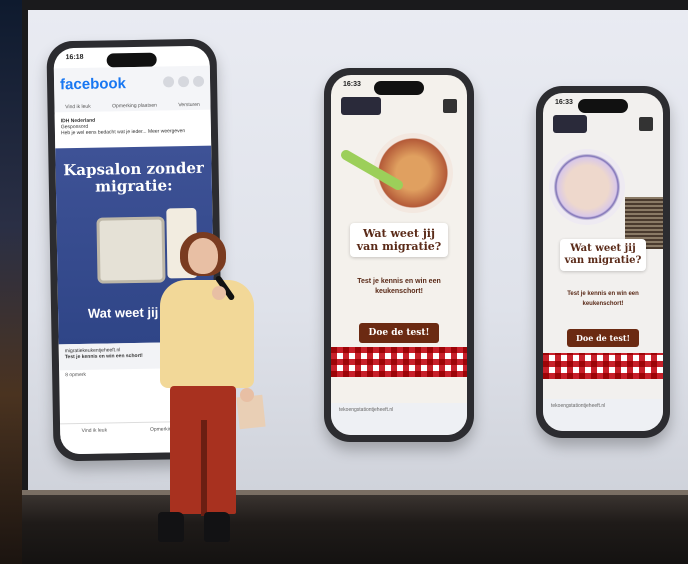 This screenshot has height=564, width=688. Describe the element at coordinates (204, 468) in the screenshot. I see `pants-leg-gap` at that location.